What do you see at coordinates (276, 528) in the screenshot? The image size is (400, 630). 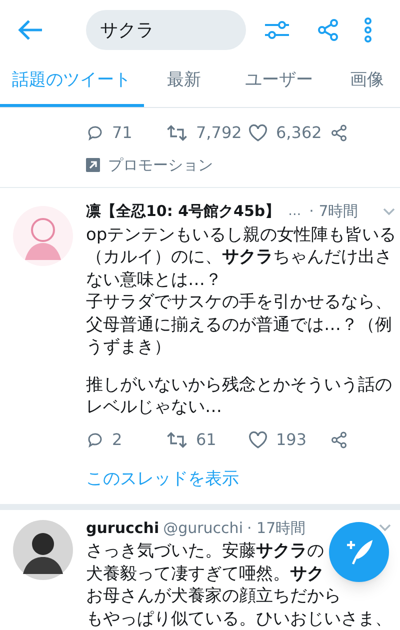 I see `tweet-time: · 17時間` at bounding box center [276, 528].